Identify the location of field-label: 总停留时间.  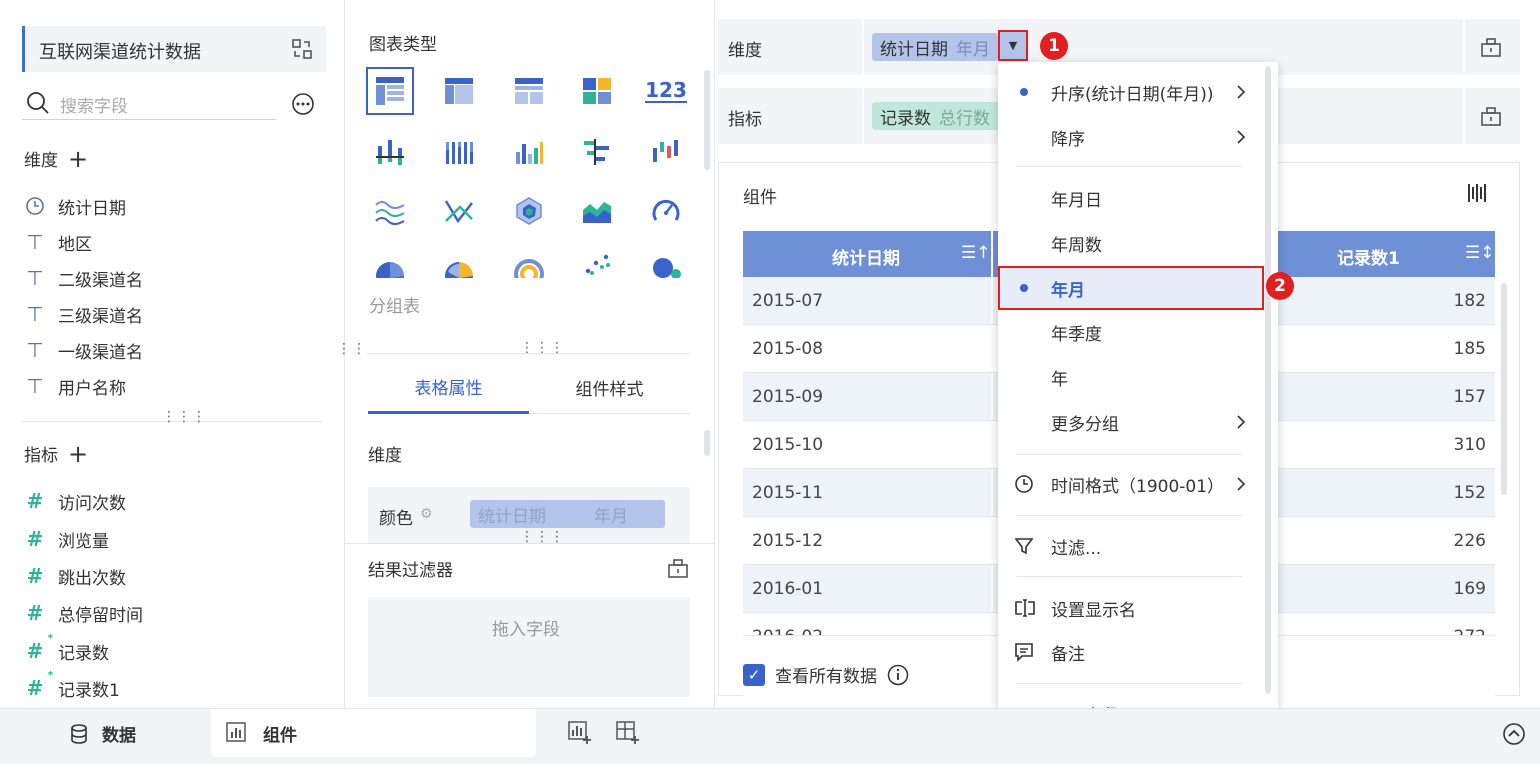
(100, 615).